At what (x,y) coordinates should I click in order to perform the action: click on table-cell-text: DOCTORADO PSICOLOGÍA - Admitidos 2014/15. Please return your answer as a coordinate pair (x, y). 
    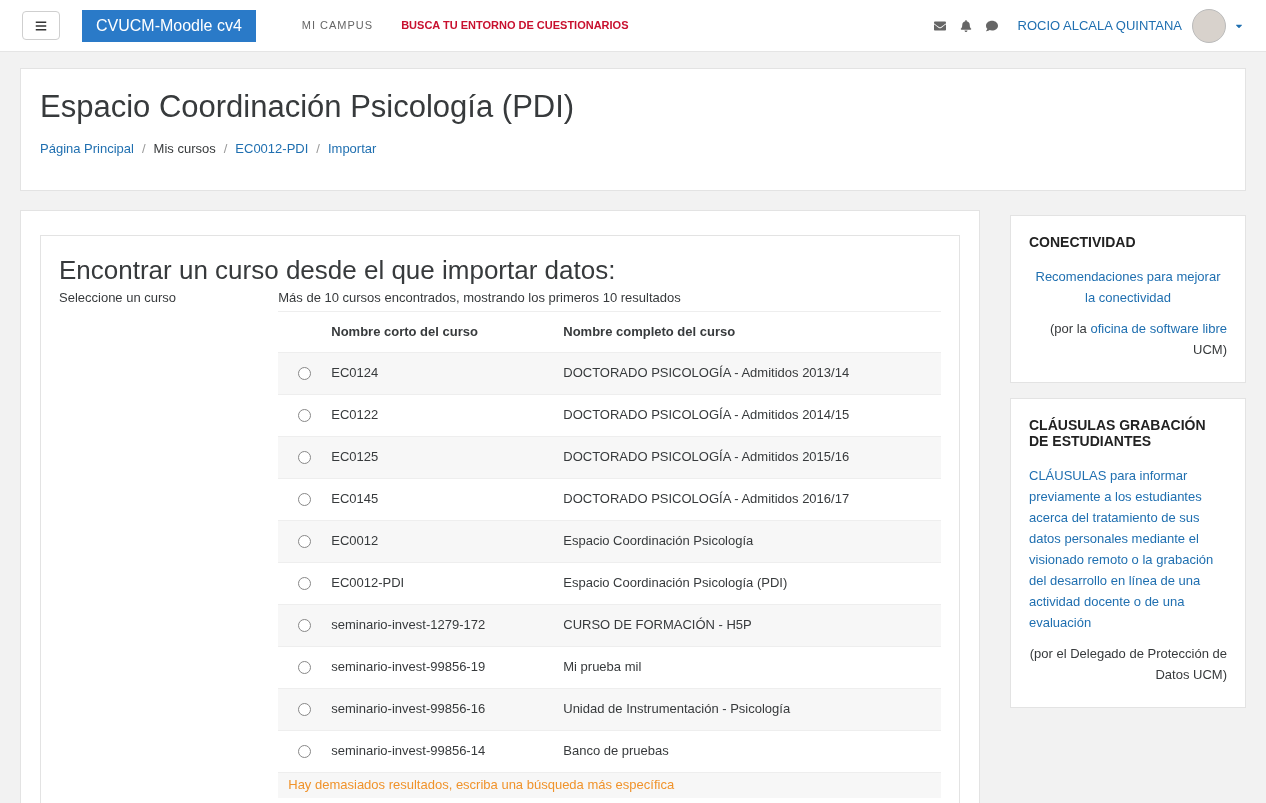
    Looking at the image, I should click on (706, 415).